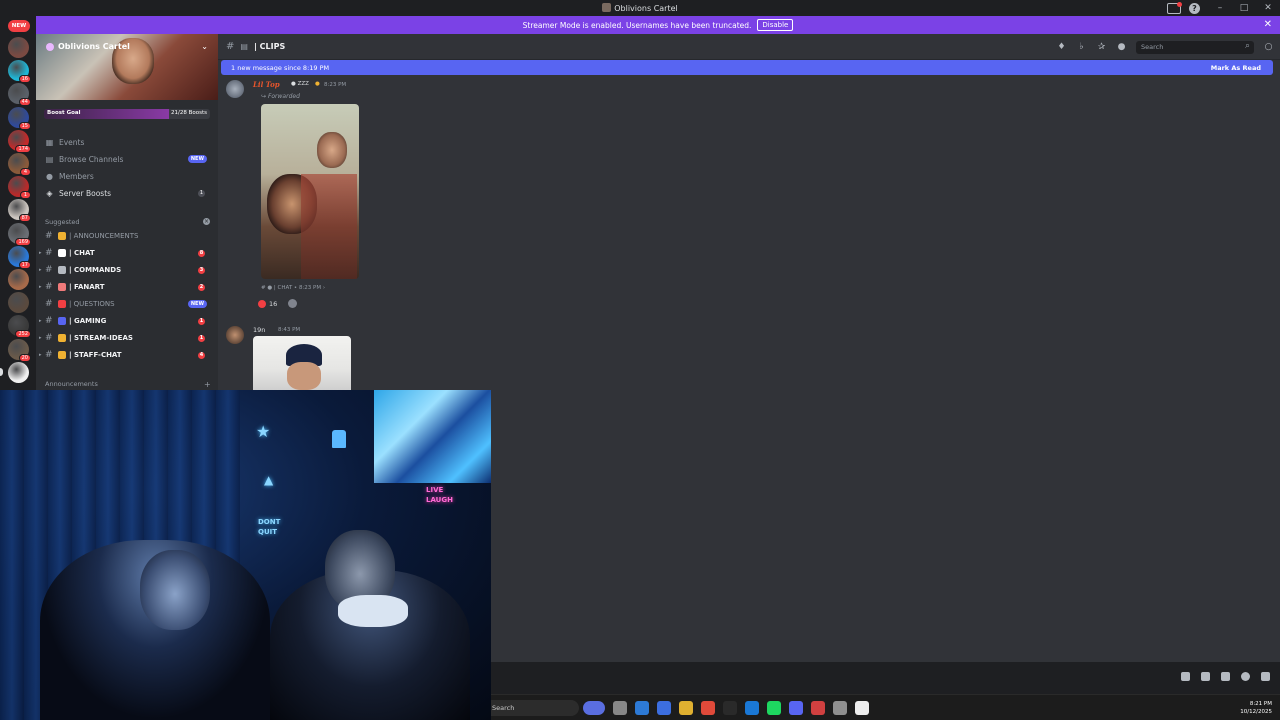 This screenshot has width=1280, height=720. Describe the element at coordinates (293, 288) in the screenshot. I see `forward-source: # ● | CHAT • 8:23 PM ›` at that location.